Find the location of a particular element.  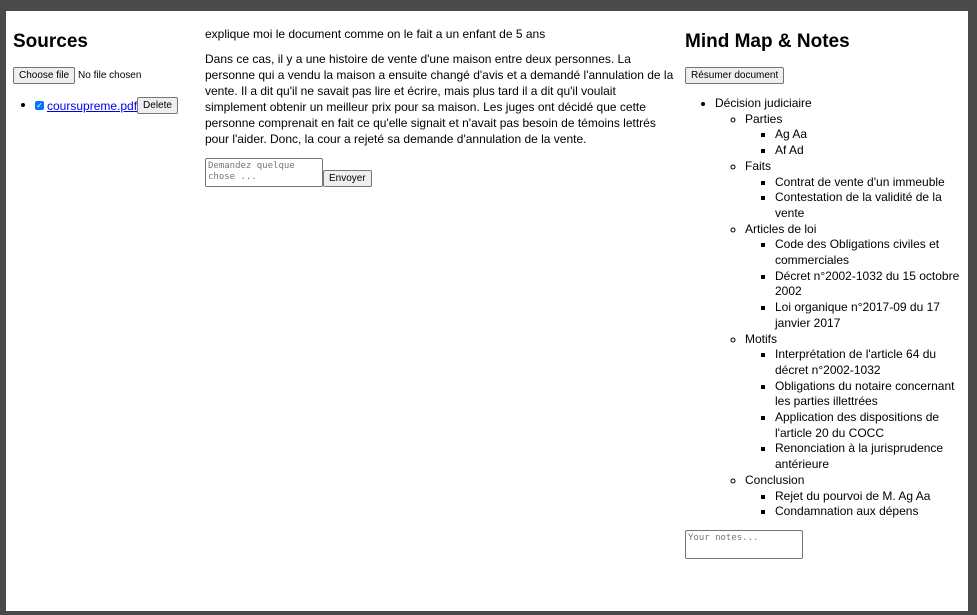

mindmap-leaf: Rejet du pourvoi de M. Ag Aa is located at coordinates (871, 497).